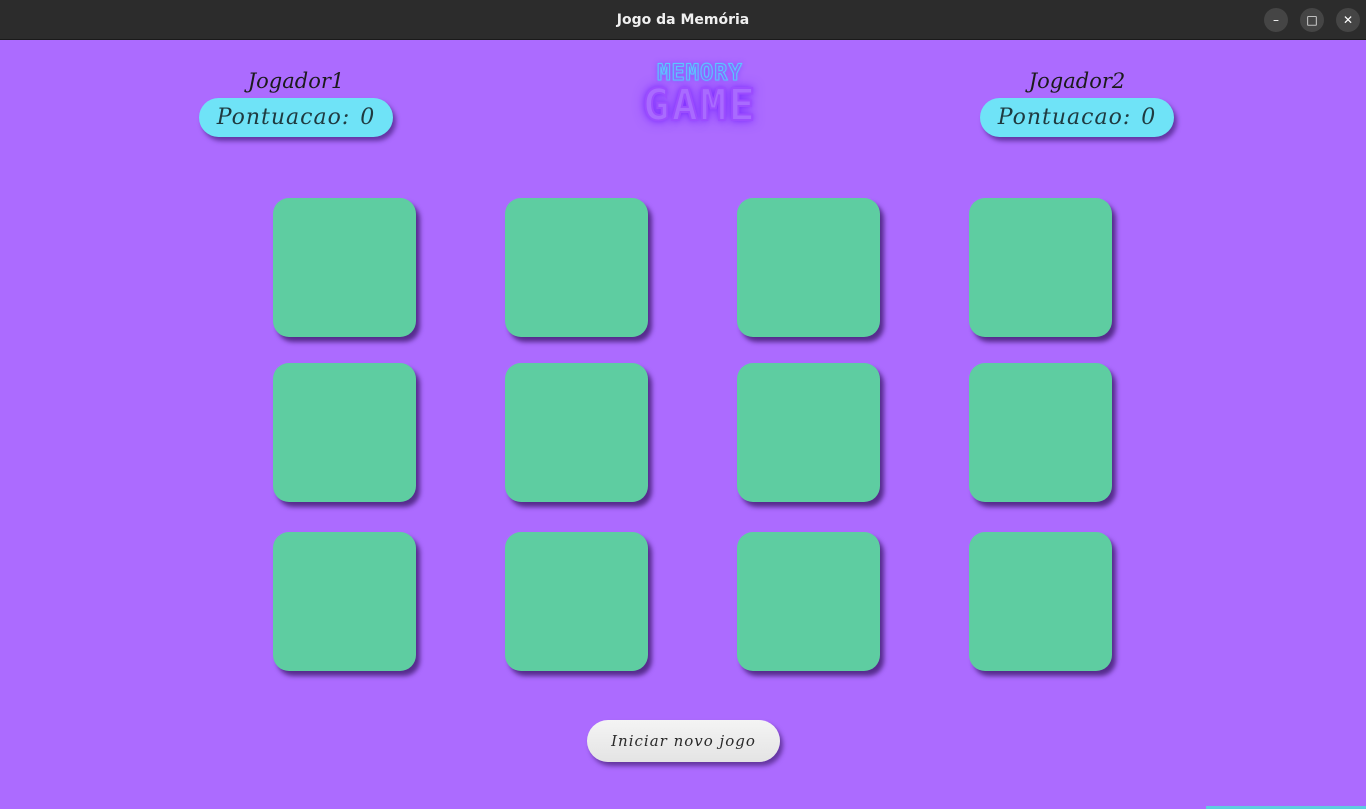 Image resolution: width=1366 pixels, height=809 pixels. I want to click on player-2-score-badge: Pontuacao: 0, so click(1077, 117).